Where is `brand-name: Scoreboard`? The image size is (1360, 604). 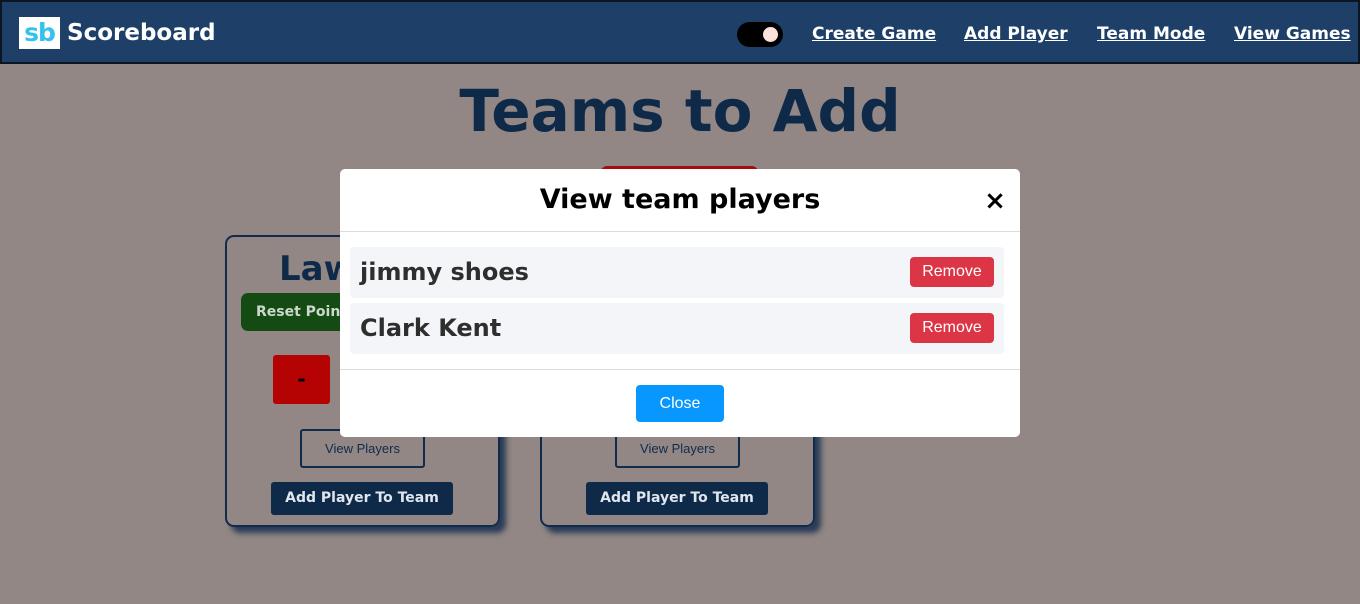 brand-name: Scoreboard is located at coordinates (141, 33).